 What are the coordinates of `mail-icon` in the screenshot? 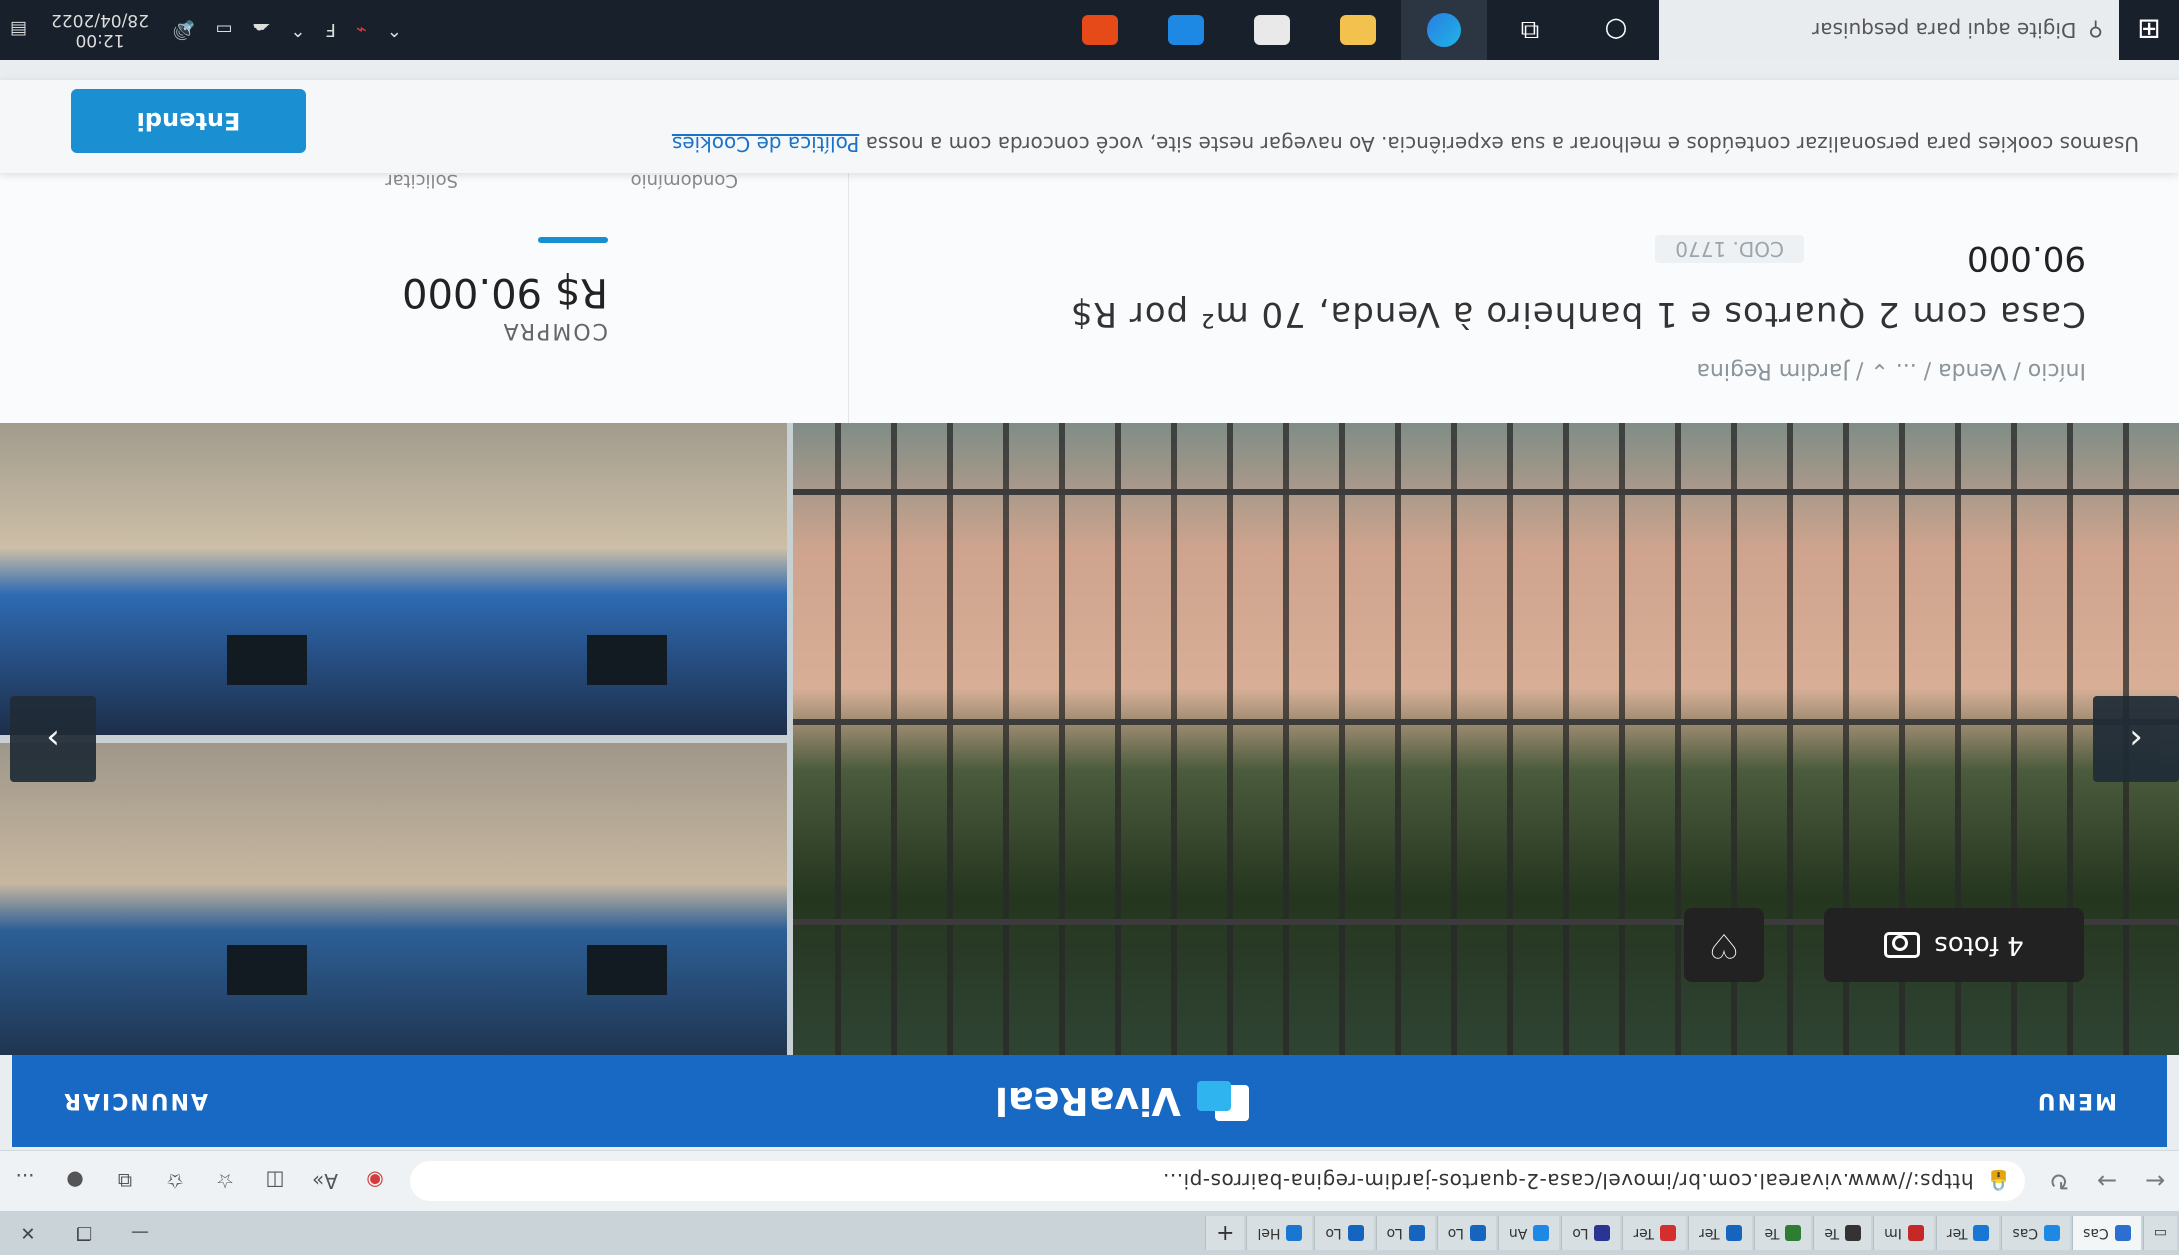 It's located at (1186, 30).